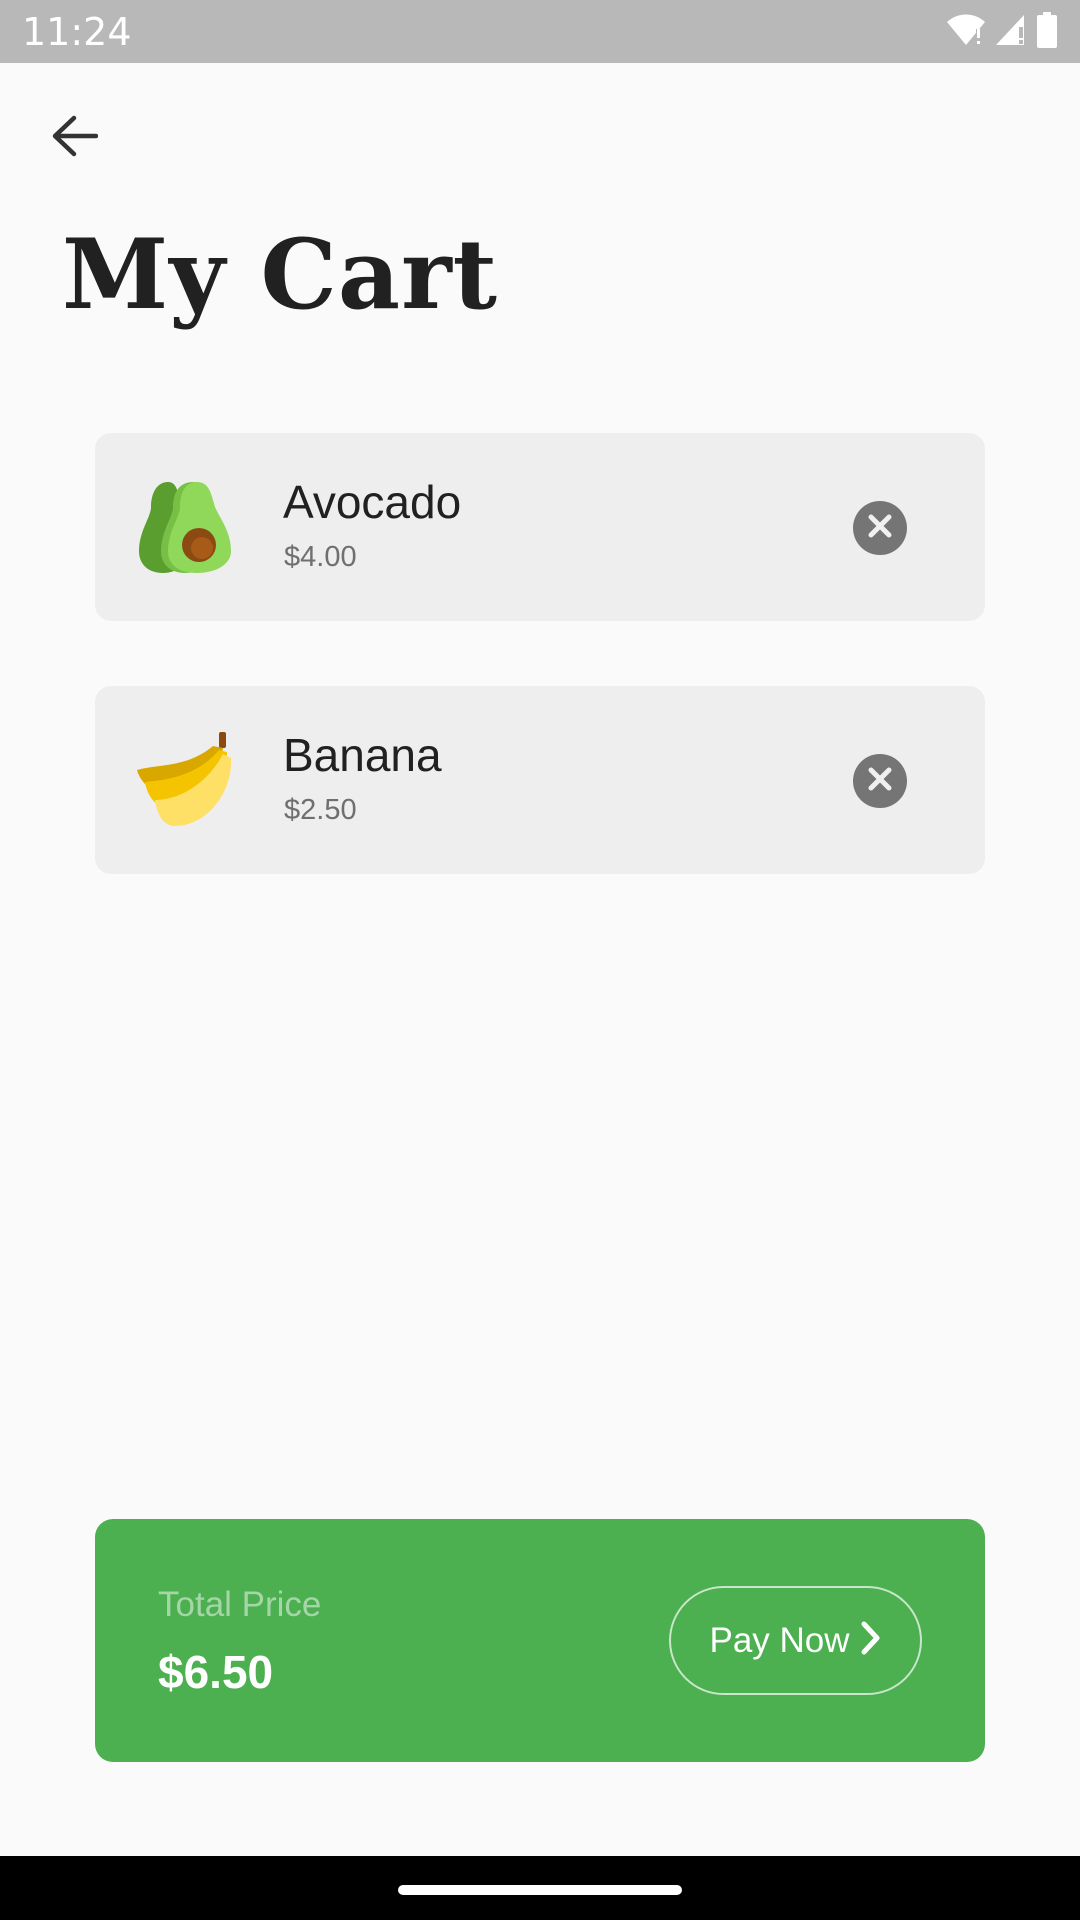  What do you see at coordinates (540, 31) in the screenshot?
I see `status-bar: 11:24` at bounding box center [540, 31].